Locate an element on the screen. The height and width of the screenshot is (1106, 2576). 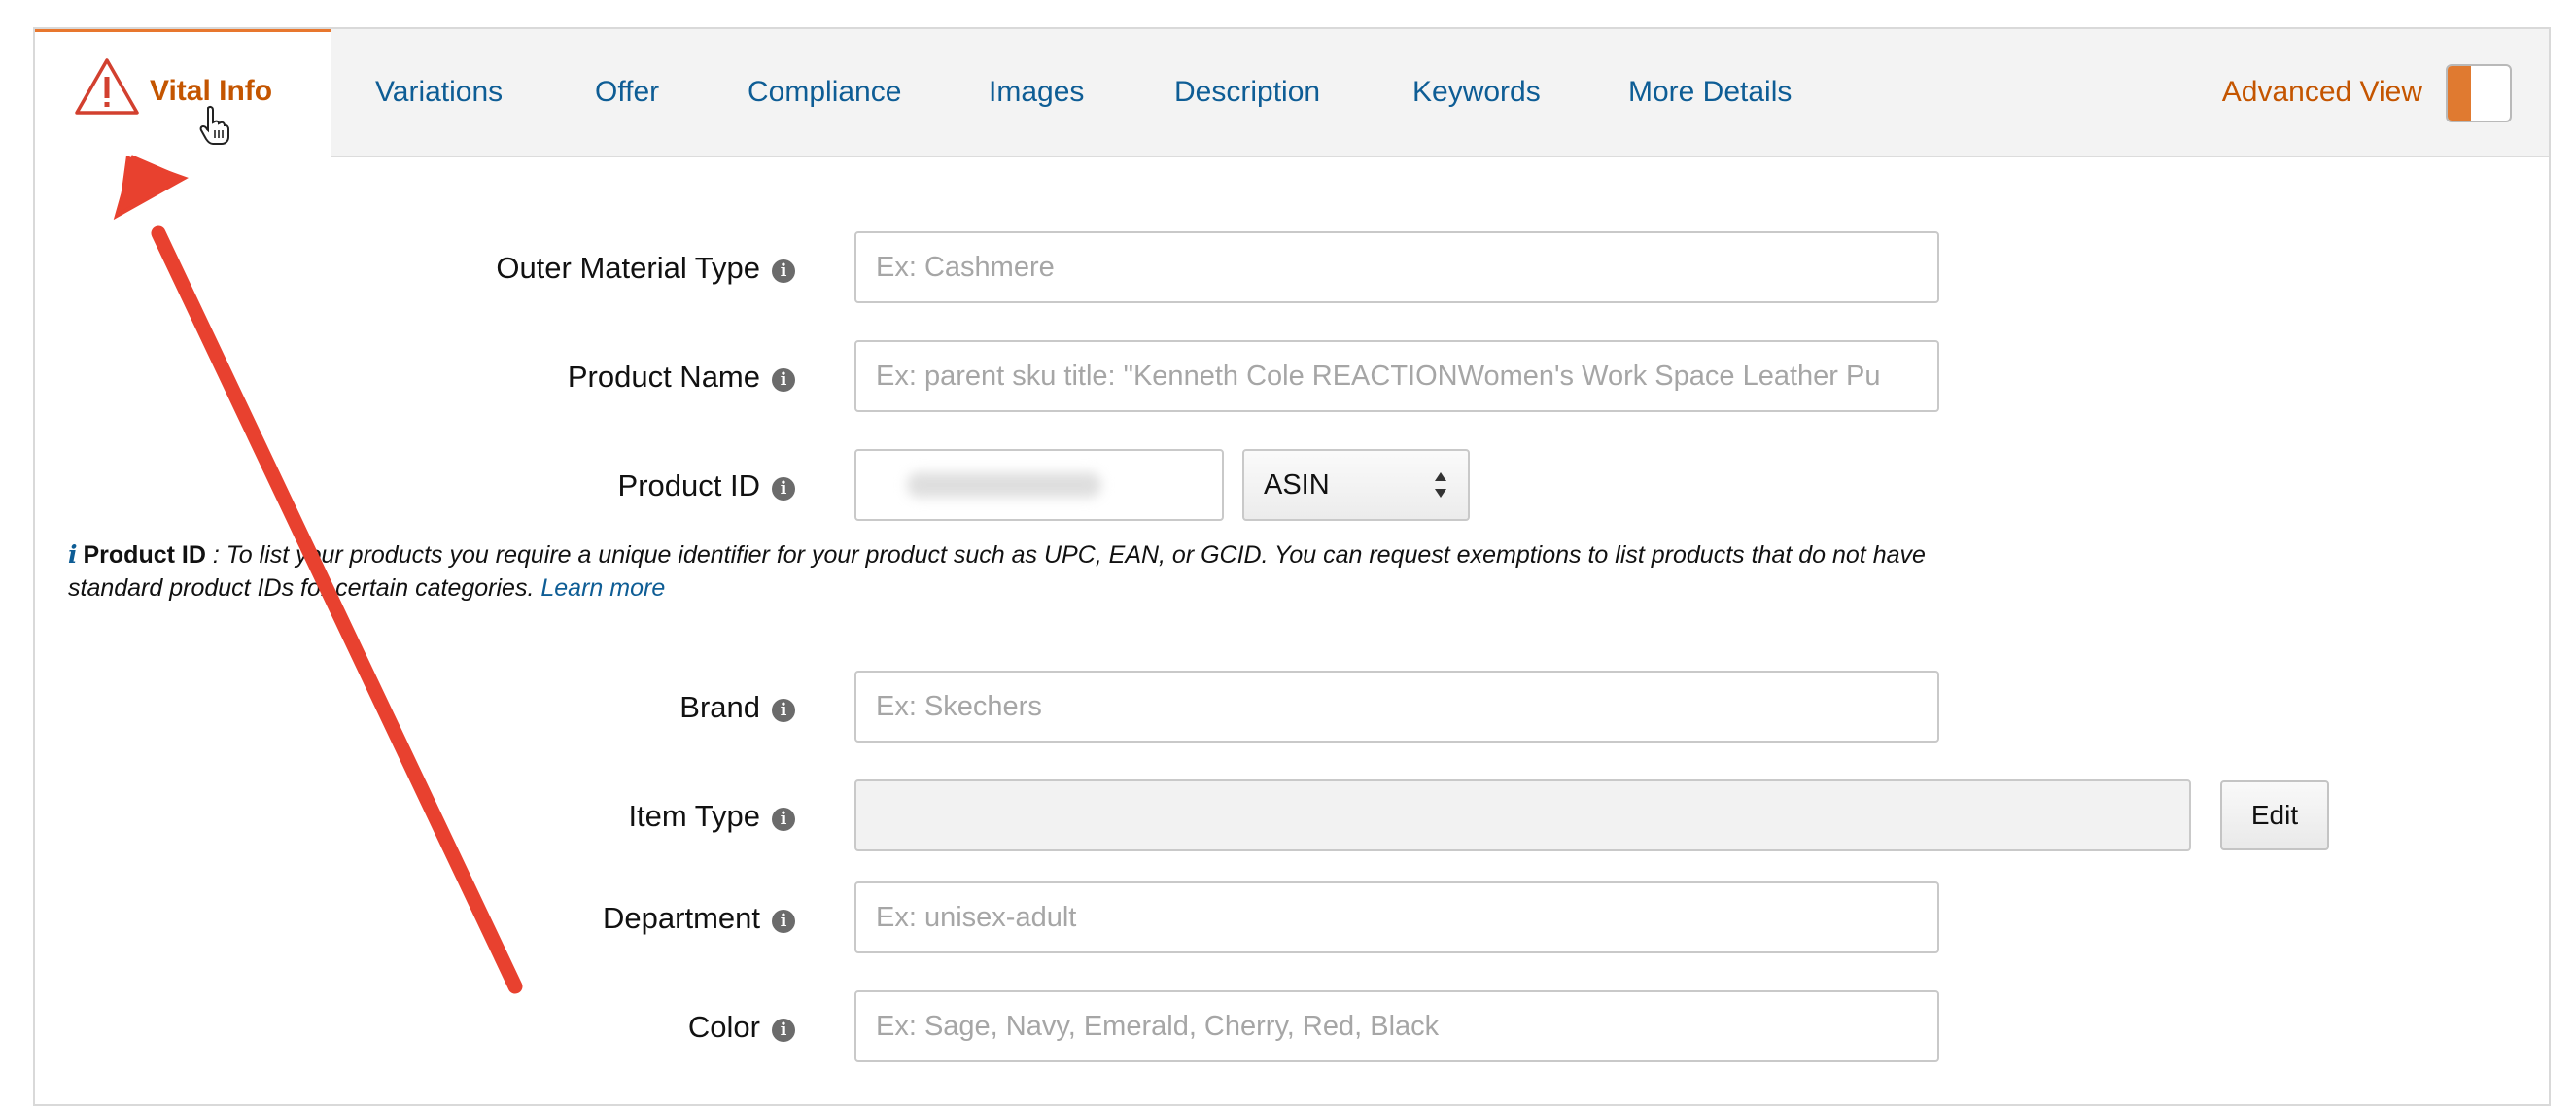
tab-offer: Offer is located at coordinates (627, 92).